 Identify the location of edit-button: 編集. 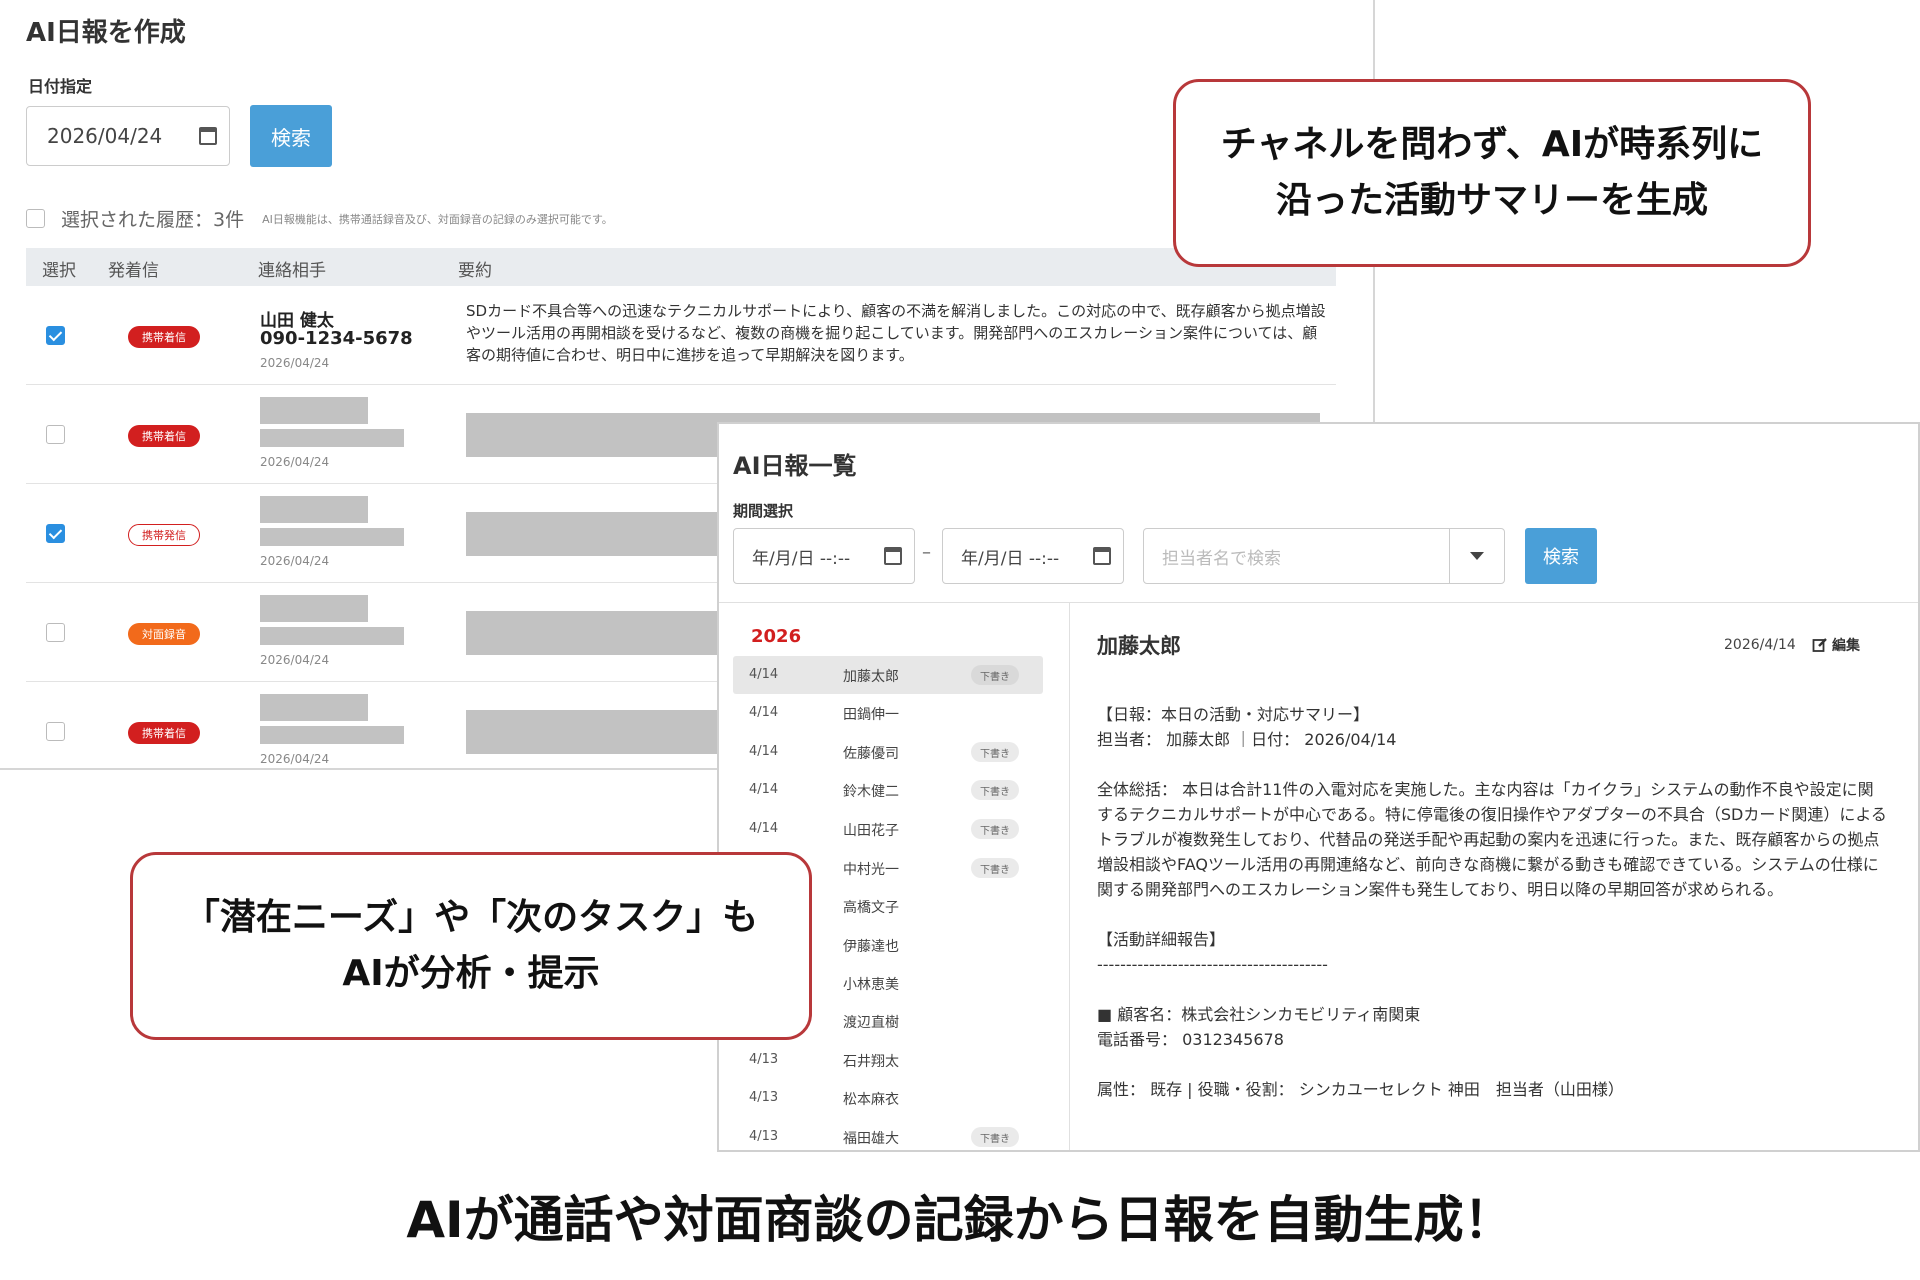
(1836, 645).